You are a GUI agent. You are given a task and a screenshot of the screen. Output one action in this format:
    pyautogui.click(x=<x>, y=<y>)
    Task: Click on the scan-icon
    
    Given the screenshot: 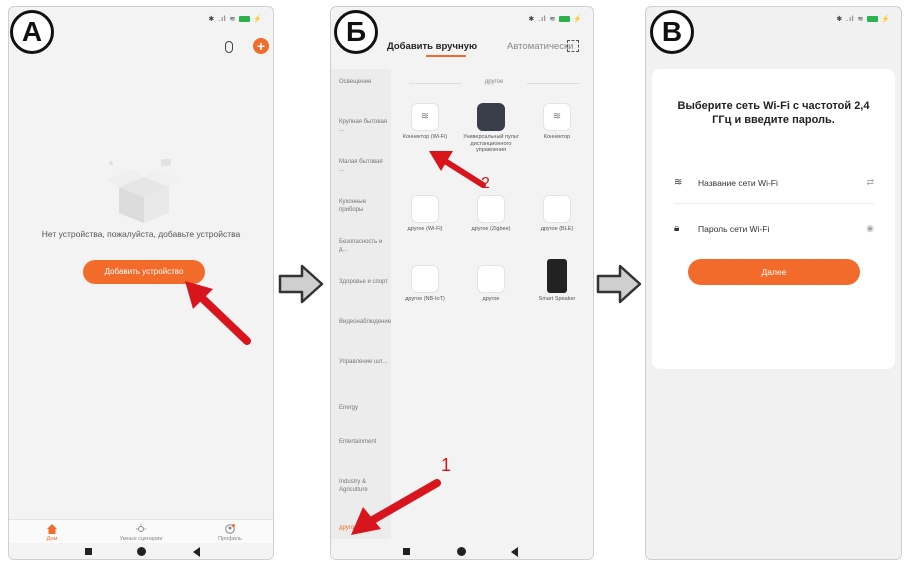 What is the action you would take?
    pyautogui.click(x=573, y=46)
    